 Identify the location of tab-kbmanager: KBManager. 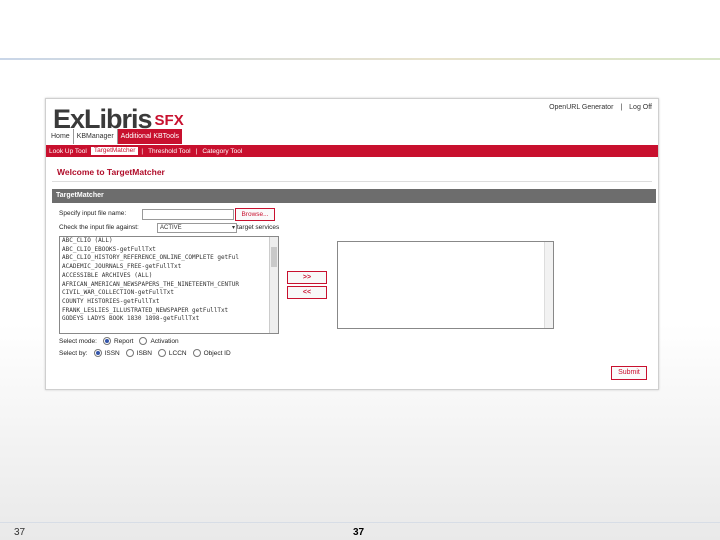
(96, 136).